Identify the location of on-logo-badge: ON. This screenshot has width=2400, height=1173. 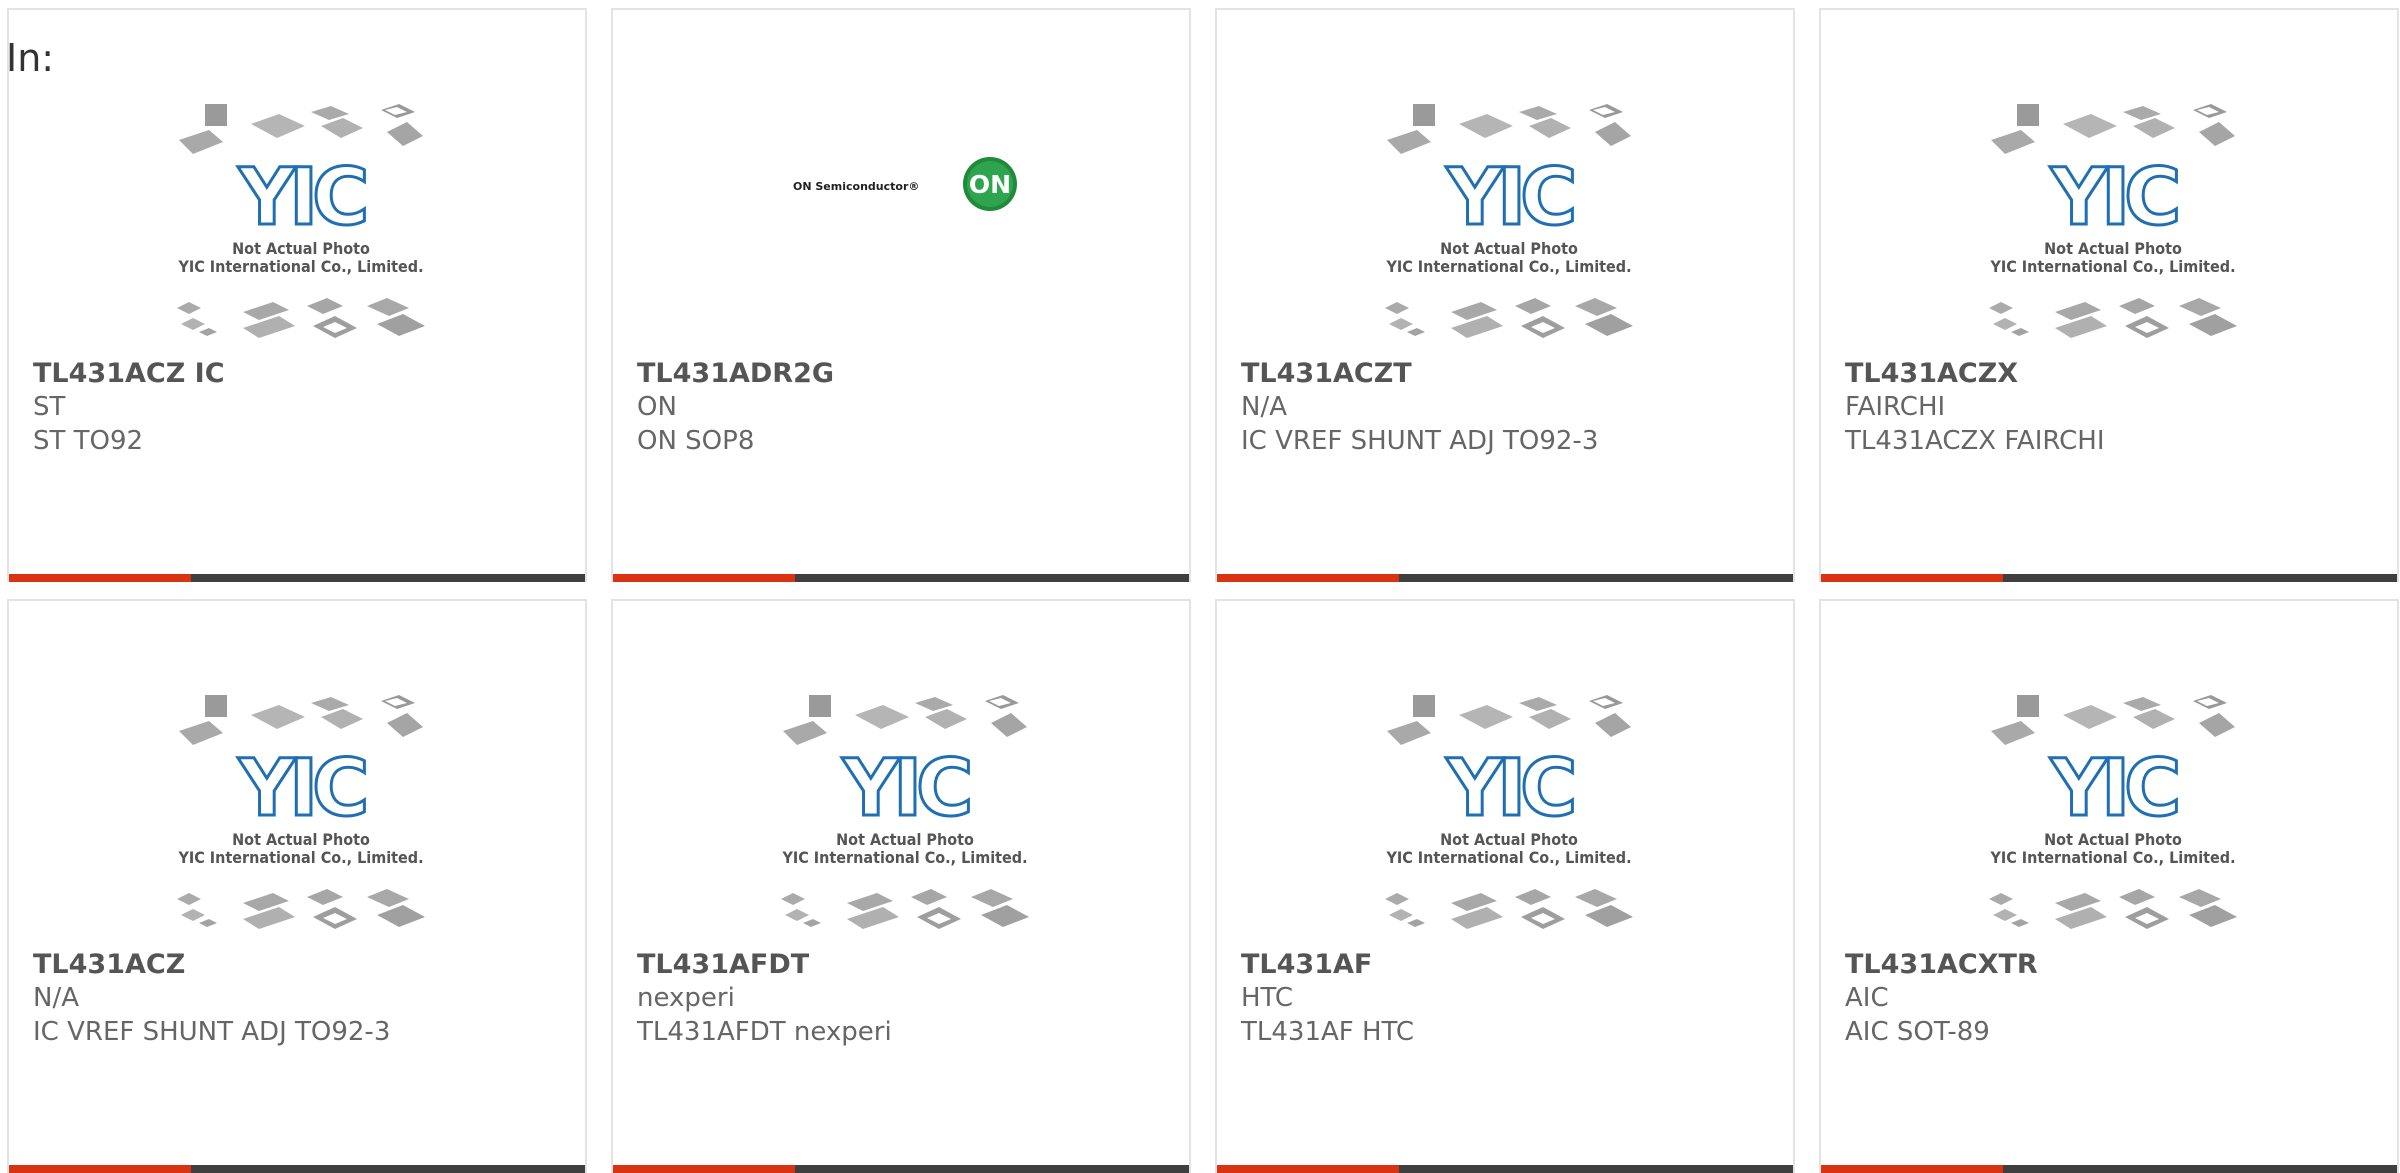
(990, 184).